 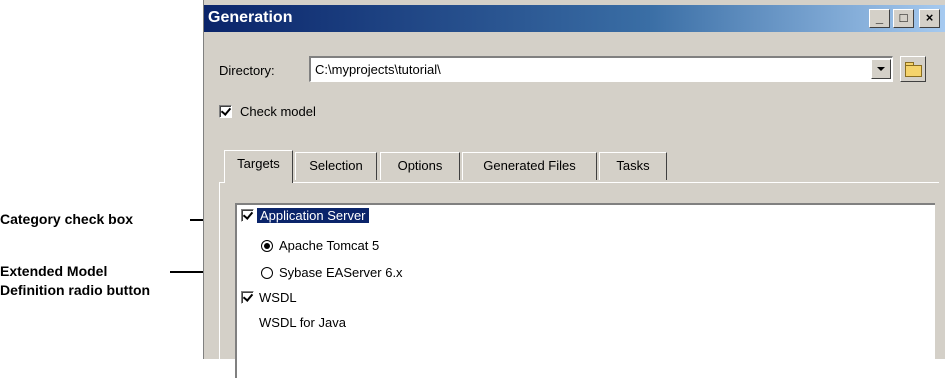 I want to click on apache-tomcat-radio, so click(x=267, y=246).